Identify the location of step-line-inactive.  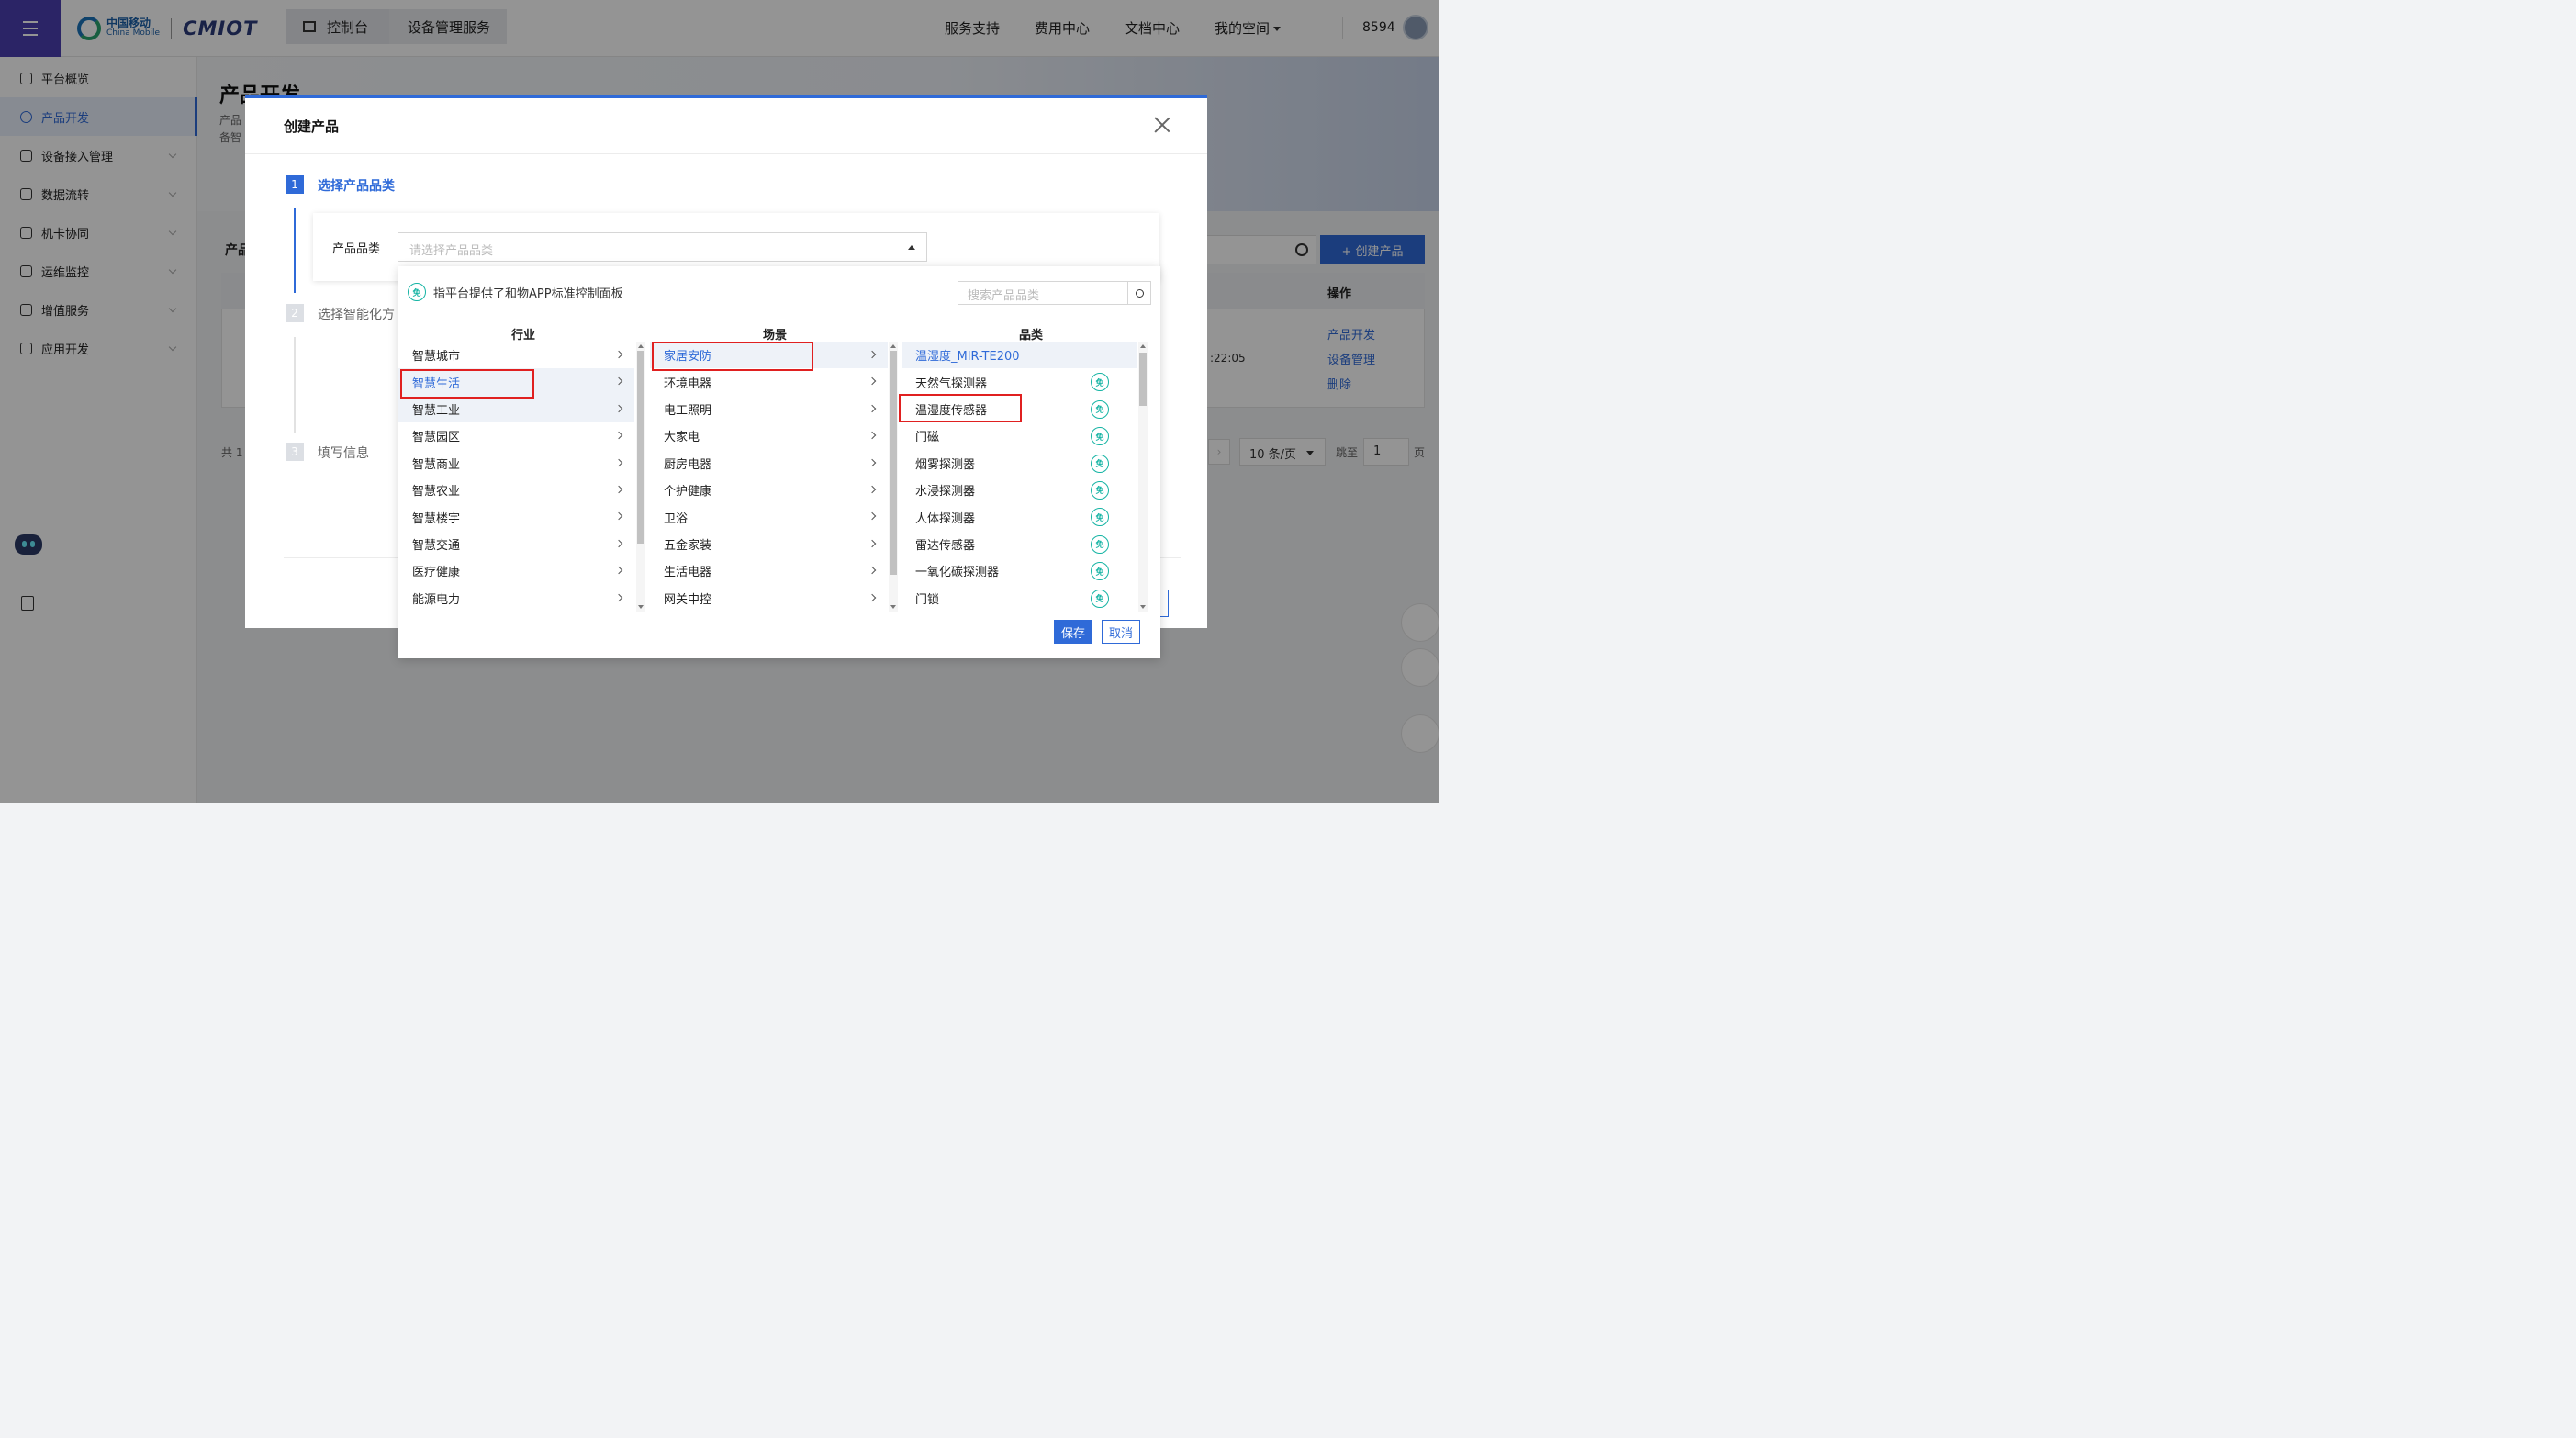
(295, 385).